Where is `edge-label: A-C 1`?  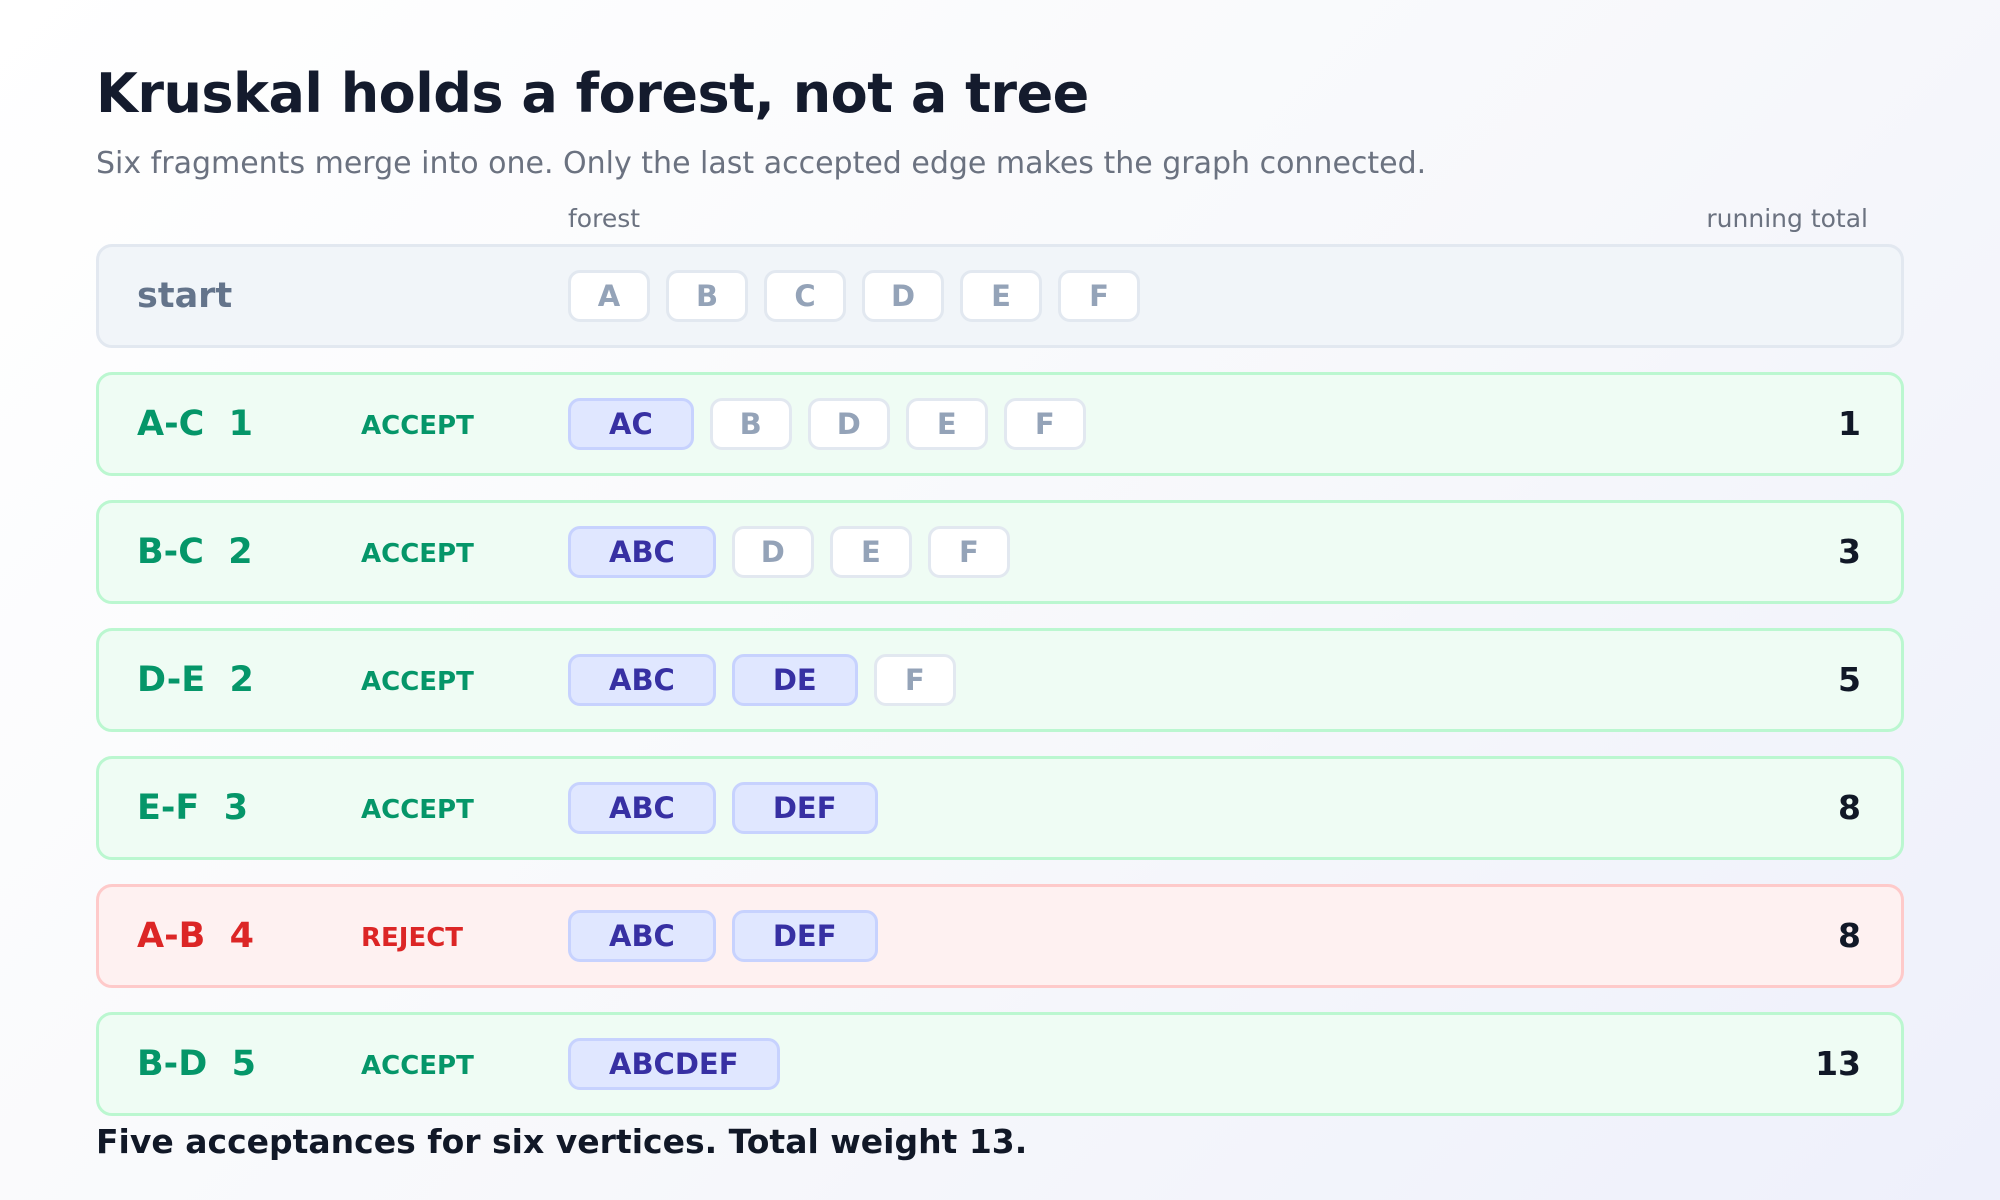
edge-label: A-C 1 is located at coordinates (195, 424).